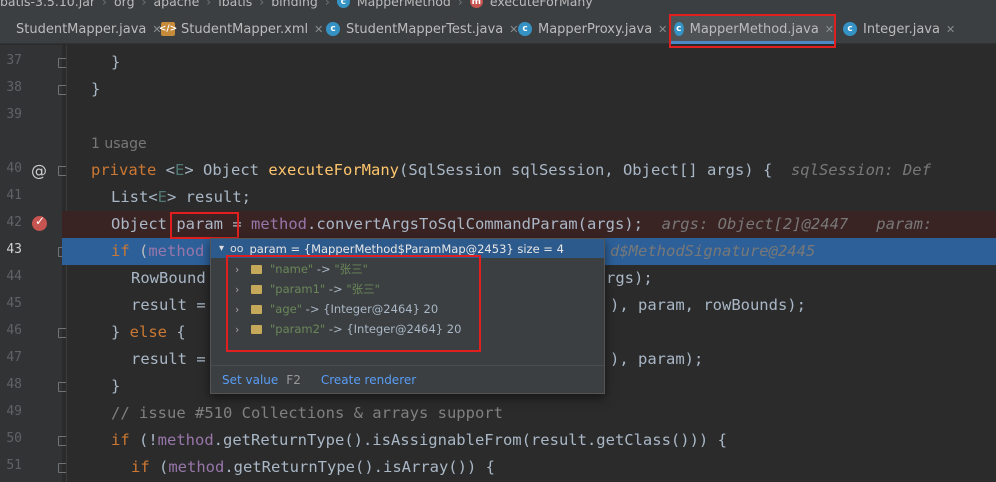 This screenshot has width=996, height=482. Describe the element at coordinates (14, 249) in the screenshot. I see `line-number: 43` at that location.